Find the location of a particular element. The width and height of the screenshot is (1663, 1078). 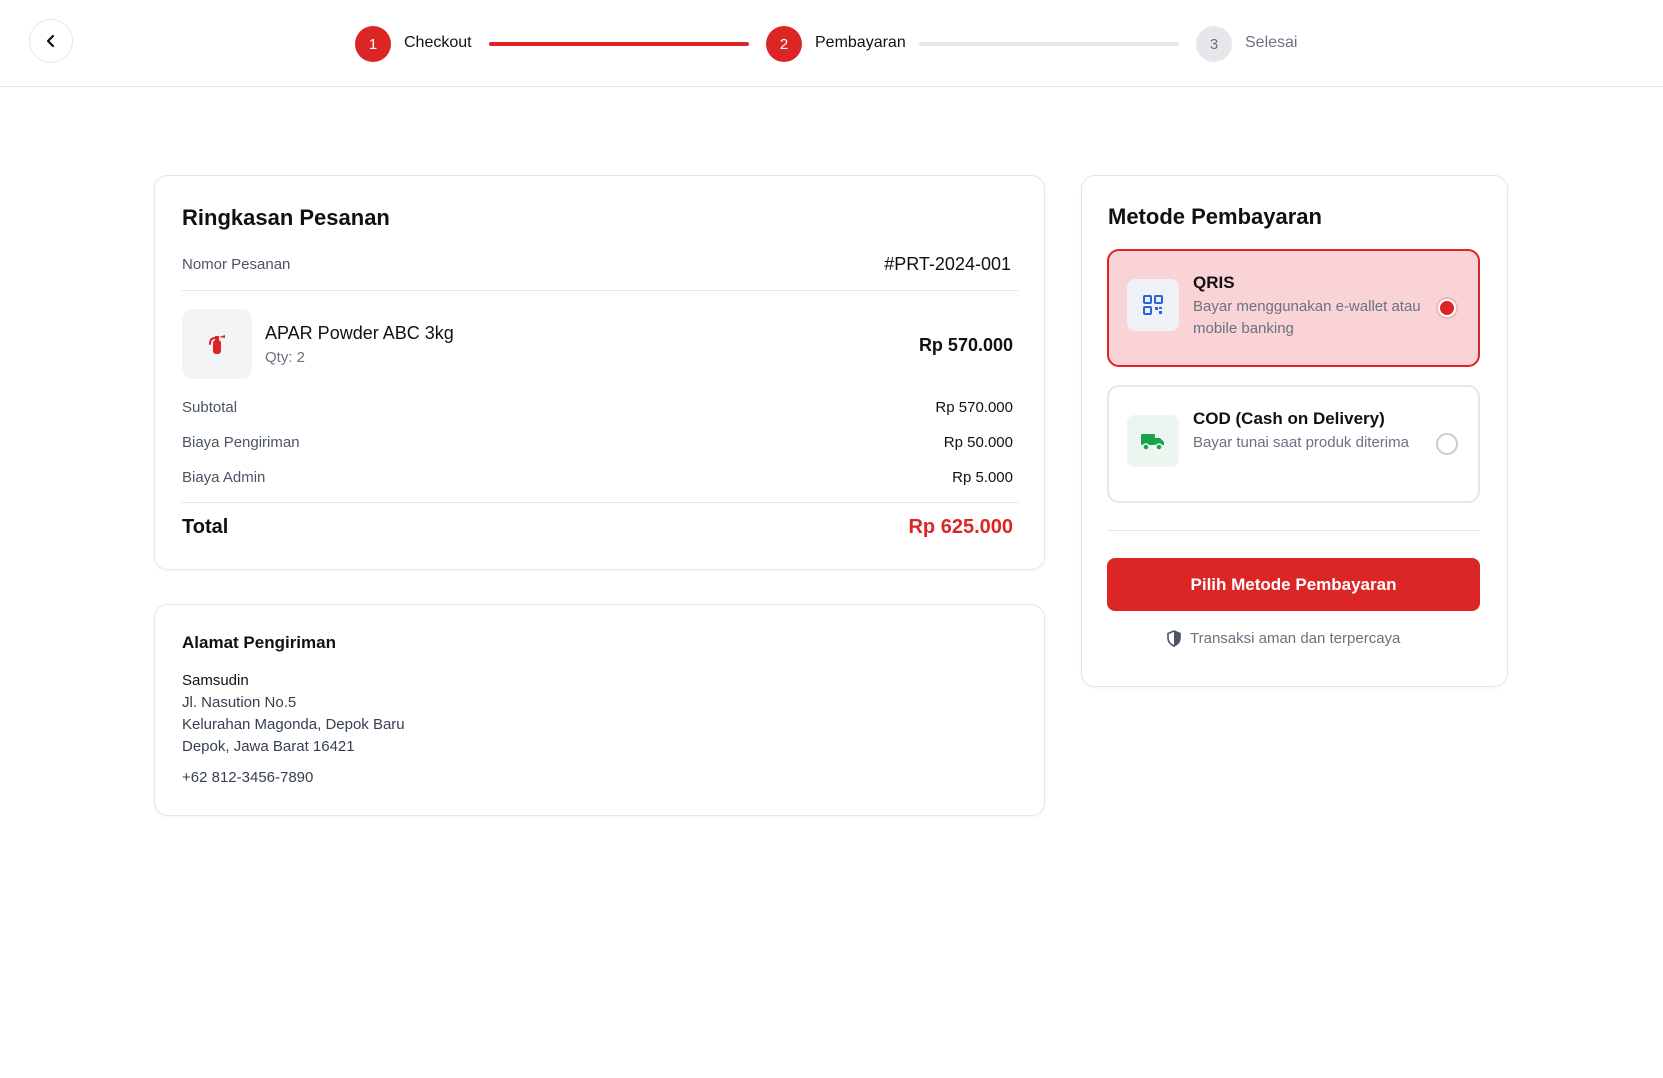

address-line-3: Depok, Jawa Barat 16421 is located at coordinates (268, 746).